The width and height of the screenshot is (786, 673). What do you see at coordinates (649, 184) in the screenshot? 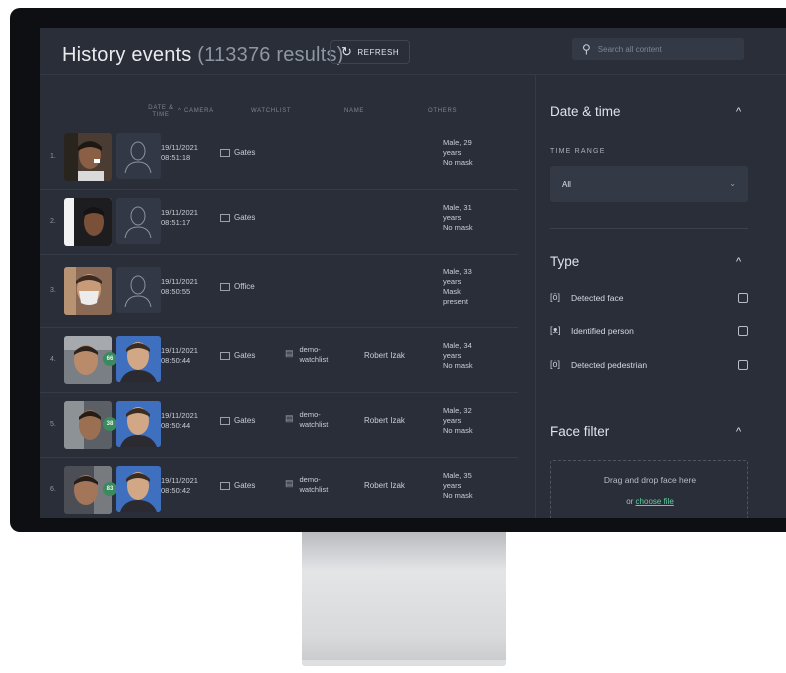
I see `time-range-select: All ⌄` at bounding box center [649, 184].